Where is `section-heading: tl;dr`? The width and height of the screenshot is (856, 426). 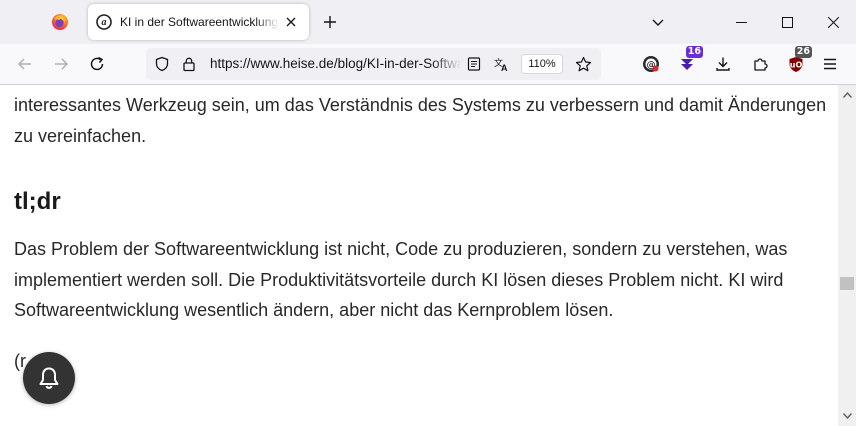 section-heading: tl;dr is located at coordinates (37, 201).